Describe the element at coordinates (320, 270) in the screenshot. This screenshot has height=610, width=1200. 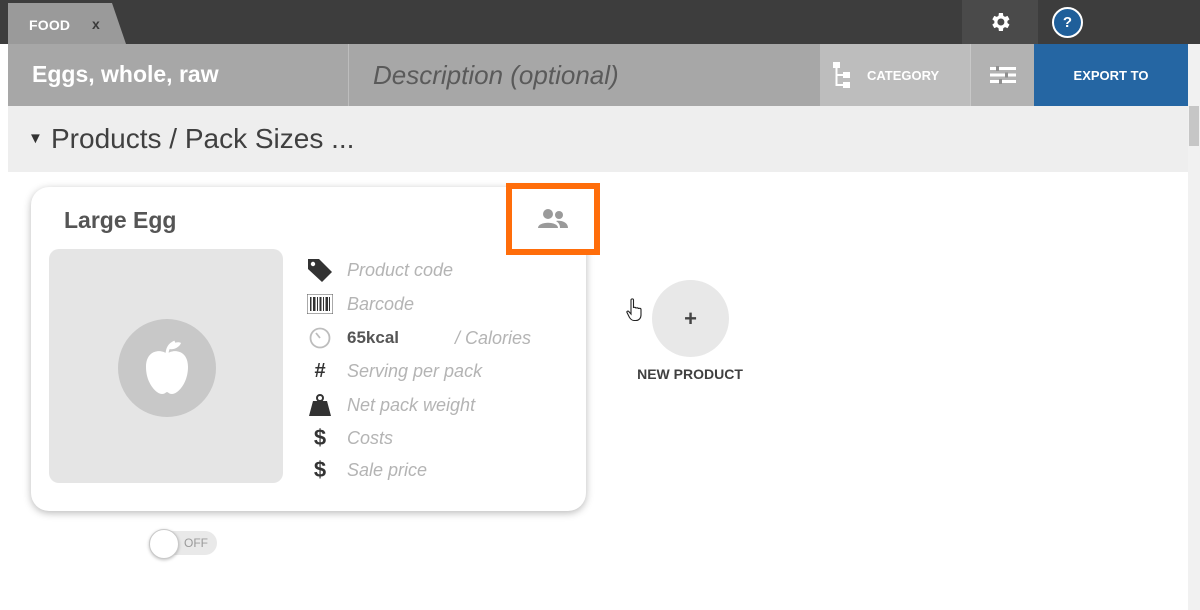
I see `tag-icon` at that location.